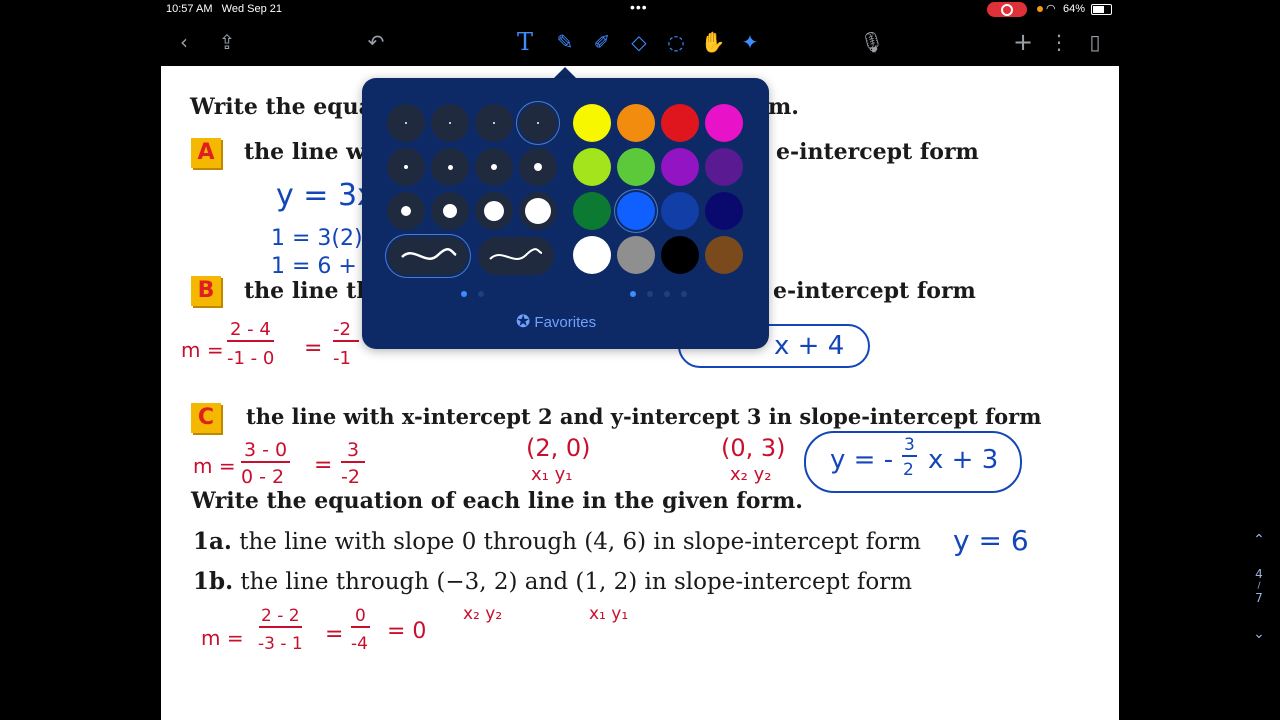  Describe the element at coordinates (263, 477) in the screenshot. I see `hw-c-den: 0 - 2` at that location.